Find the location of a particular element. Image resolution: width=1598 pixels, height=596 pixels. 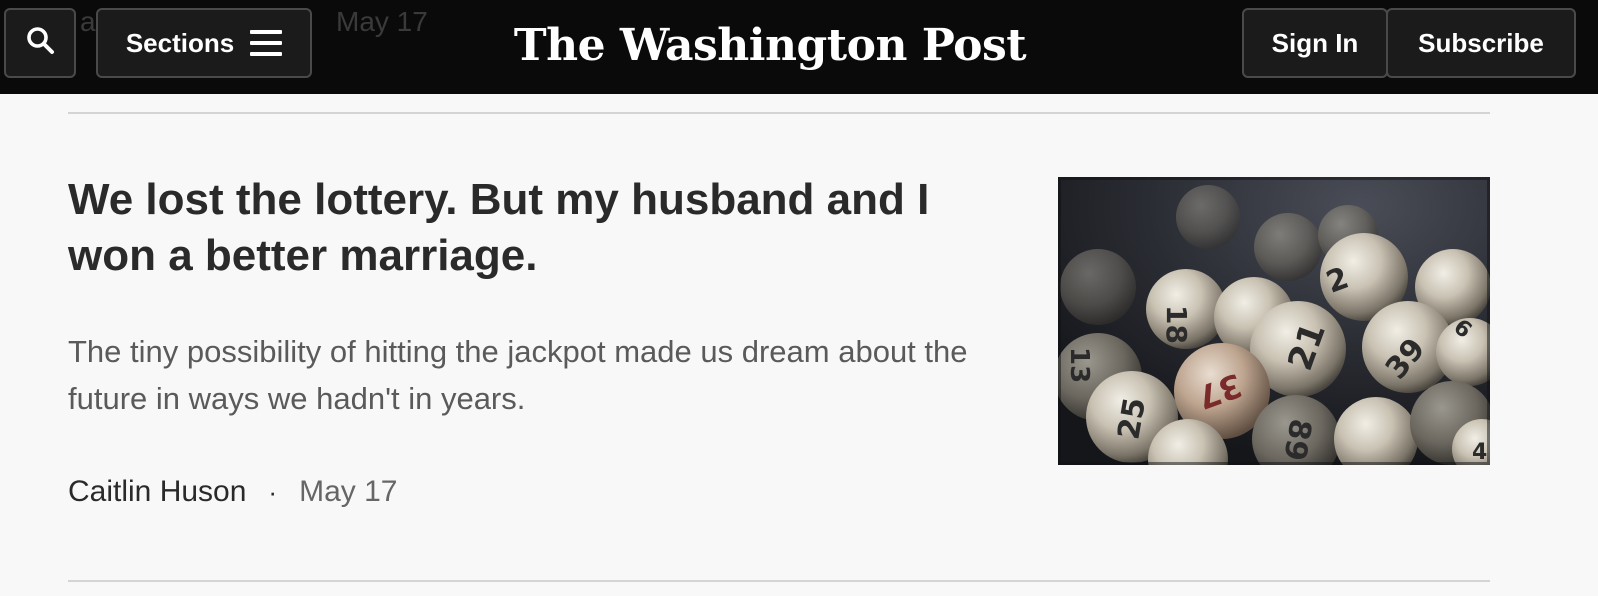

svg-text: 89 is located at coordinates (1297, 439).